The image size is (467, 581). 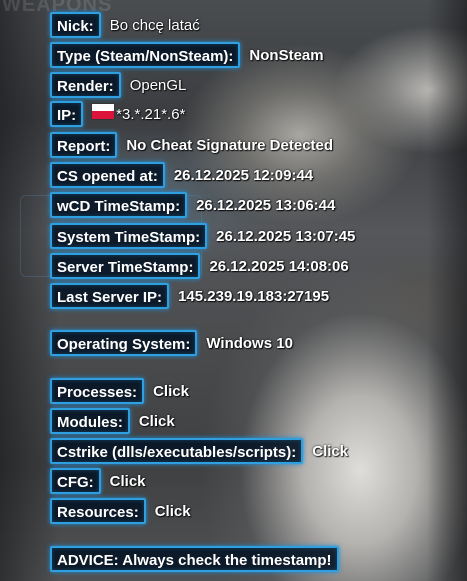 I want to click on system-timestamp-value: 26.12.2025 13:07:45, so click(x=286, y=236).